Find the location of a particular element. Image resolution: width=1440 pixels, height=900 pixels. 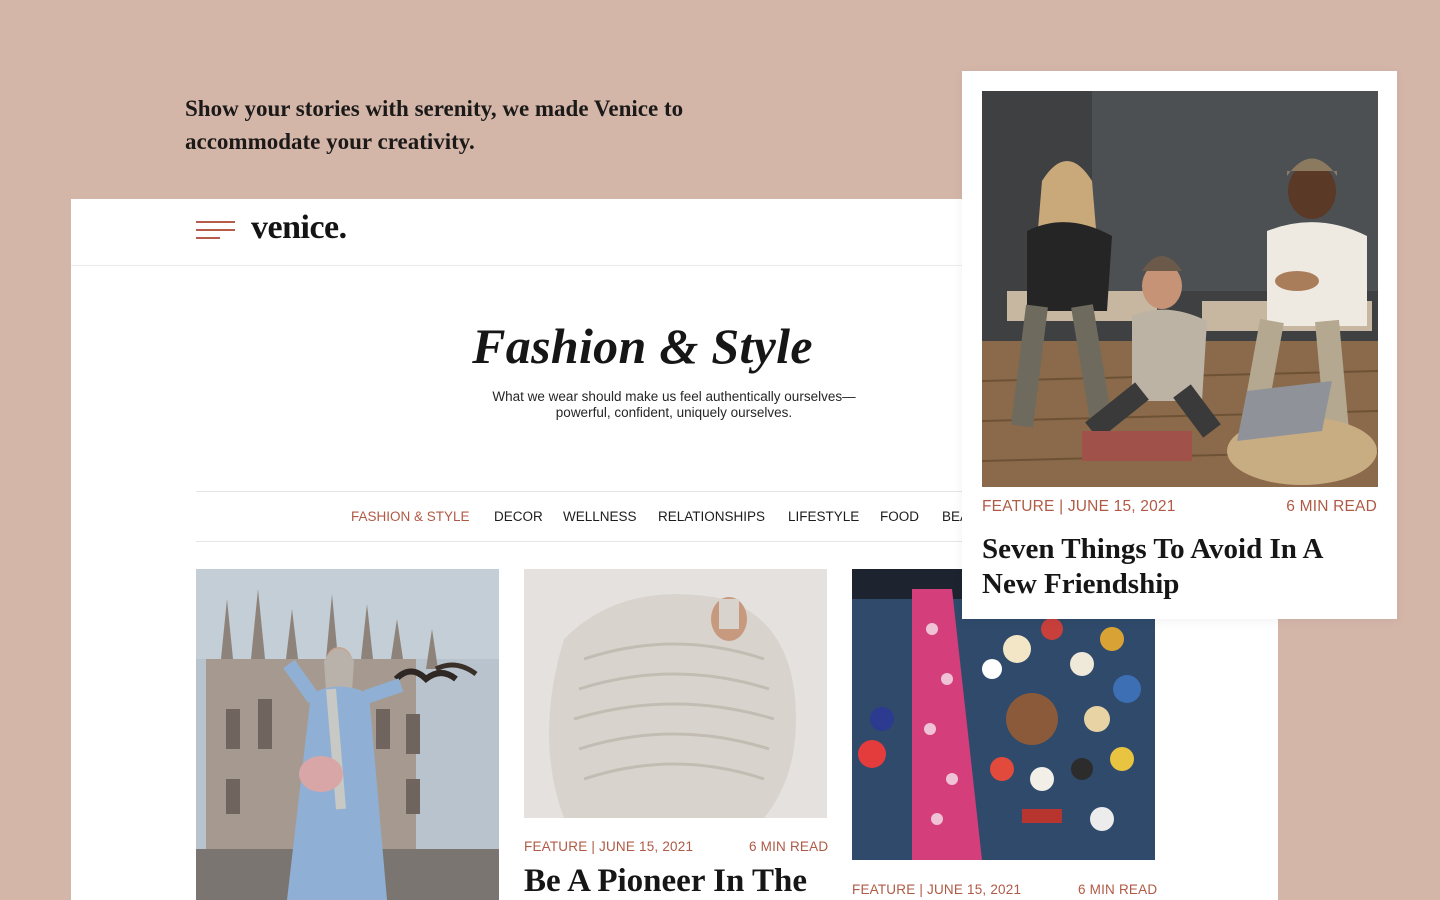

featured-meta-left: FEATURE | JUNE 15, 2021 is located at coordinates (1079, 506).